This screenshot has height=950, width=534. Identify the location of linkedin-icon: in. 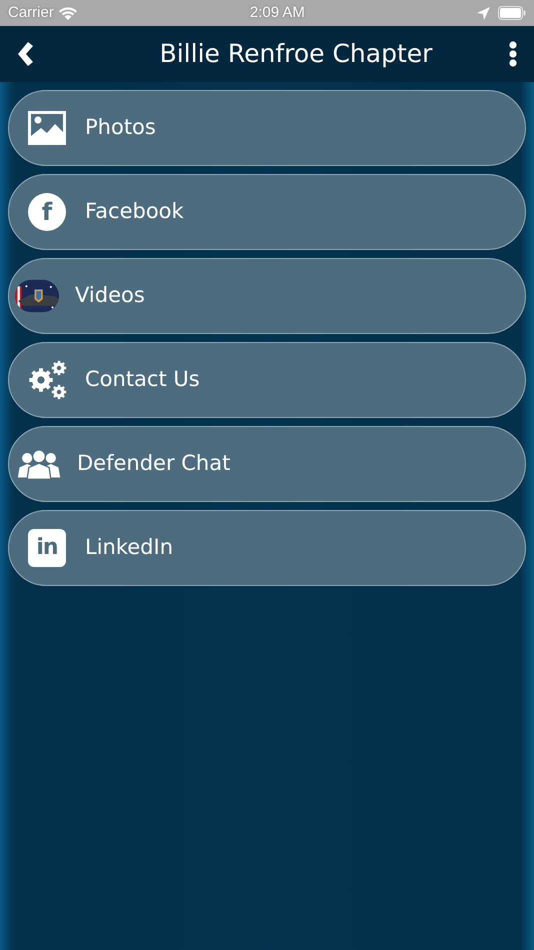
(47, 548).